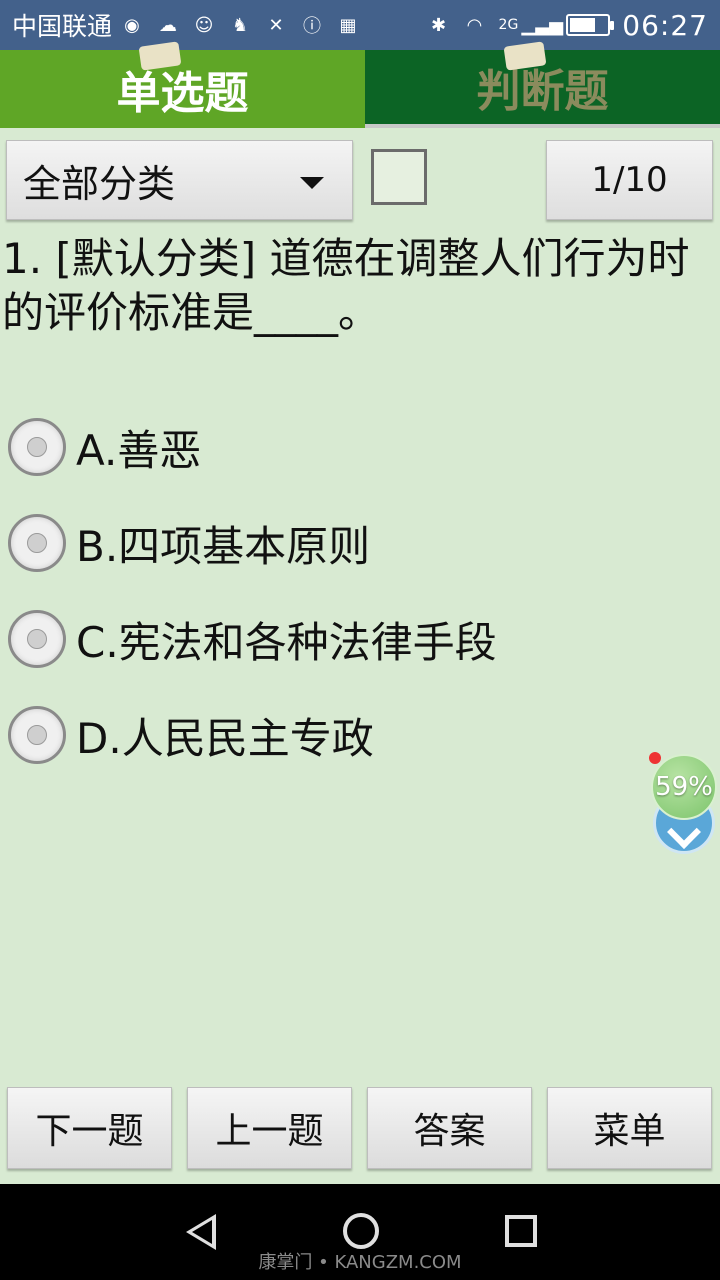 Image resolution: width=720 pixels, height=1280 pixels. I want to click on bluetooth-icon: ✱, so click(438, 25).